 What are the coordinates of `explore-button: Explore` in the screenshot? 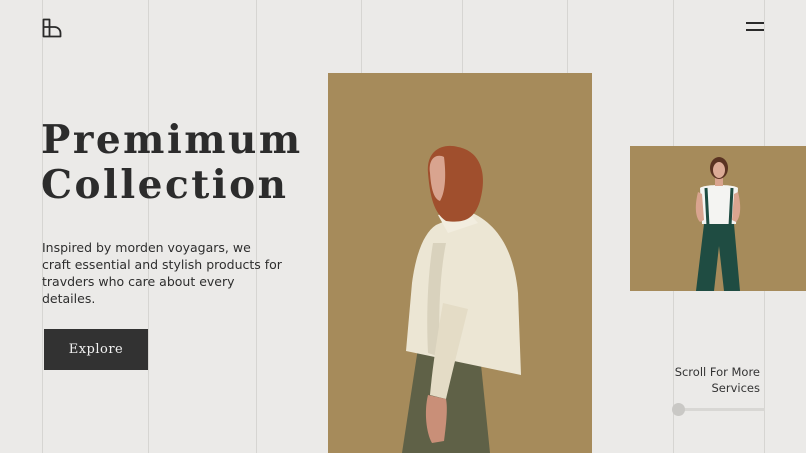 It's located at (96, 349).